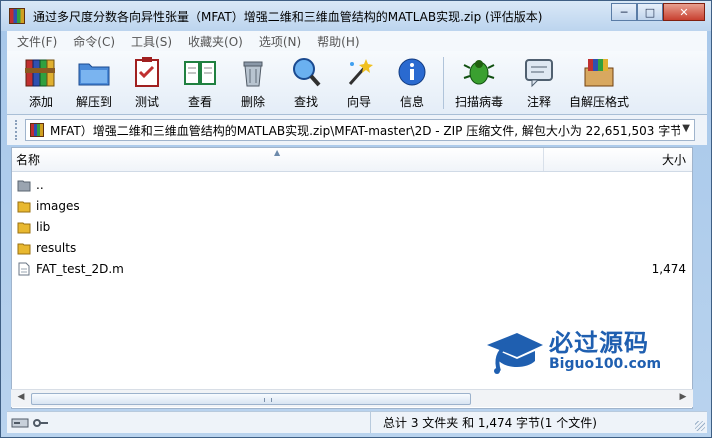  I want to click on menu-bar: 文件(F) 命令(C) 工具(S) 收藏夹(O) 选项(N) 帮助(H), so click(357, 41).